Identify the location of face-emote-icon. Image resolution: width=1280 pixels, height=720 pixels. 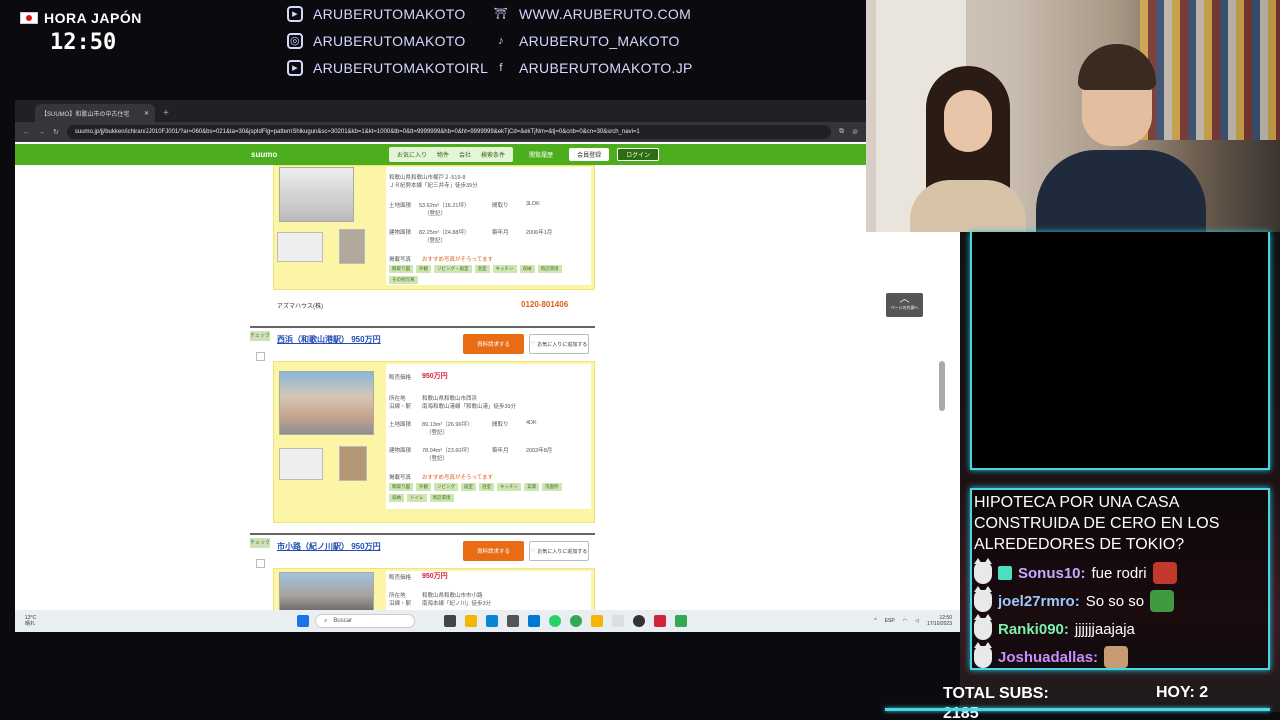
(1116, 657).